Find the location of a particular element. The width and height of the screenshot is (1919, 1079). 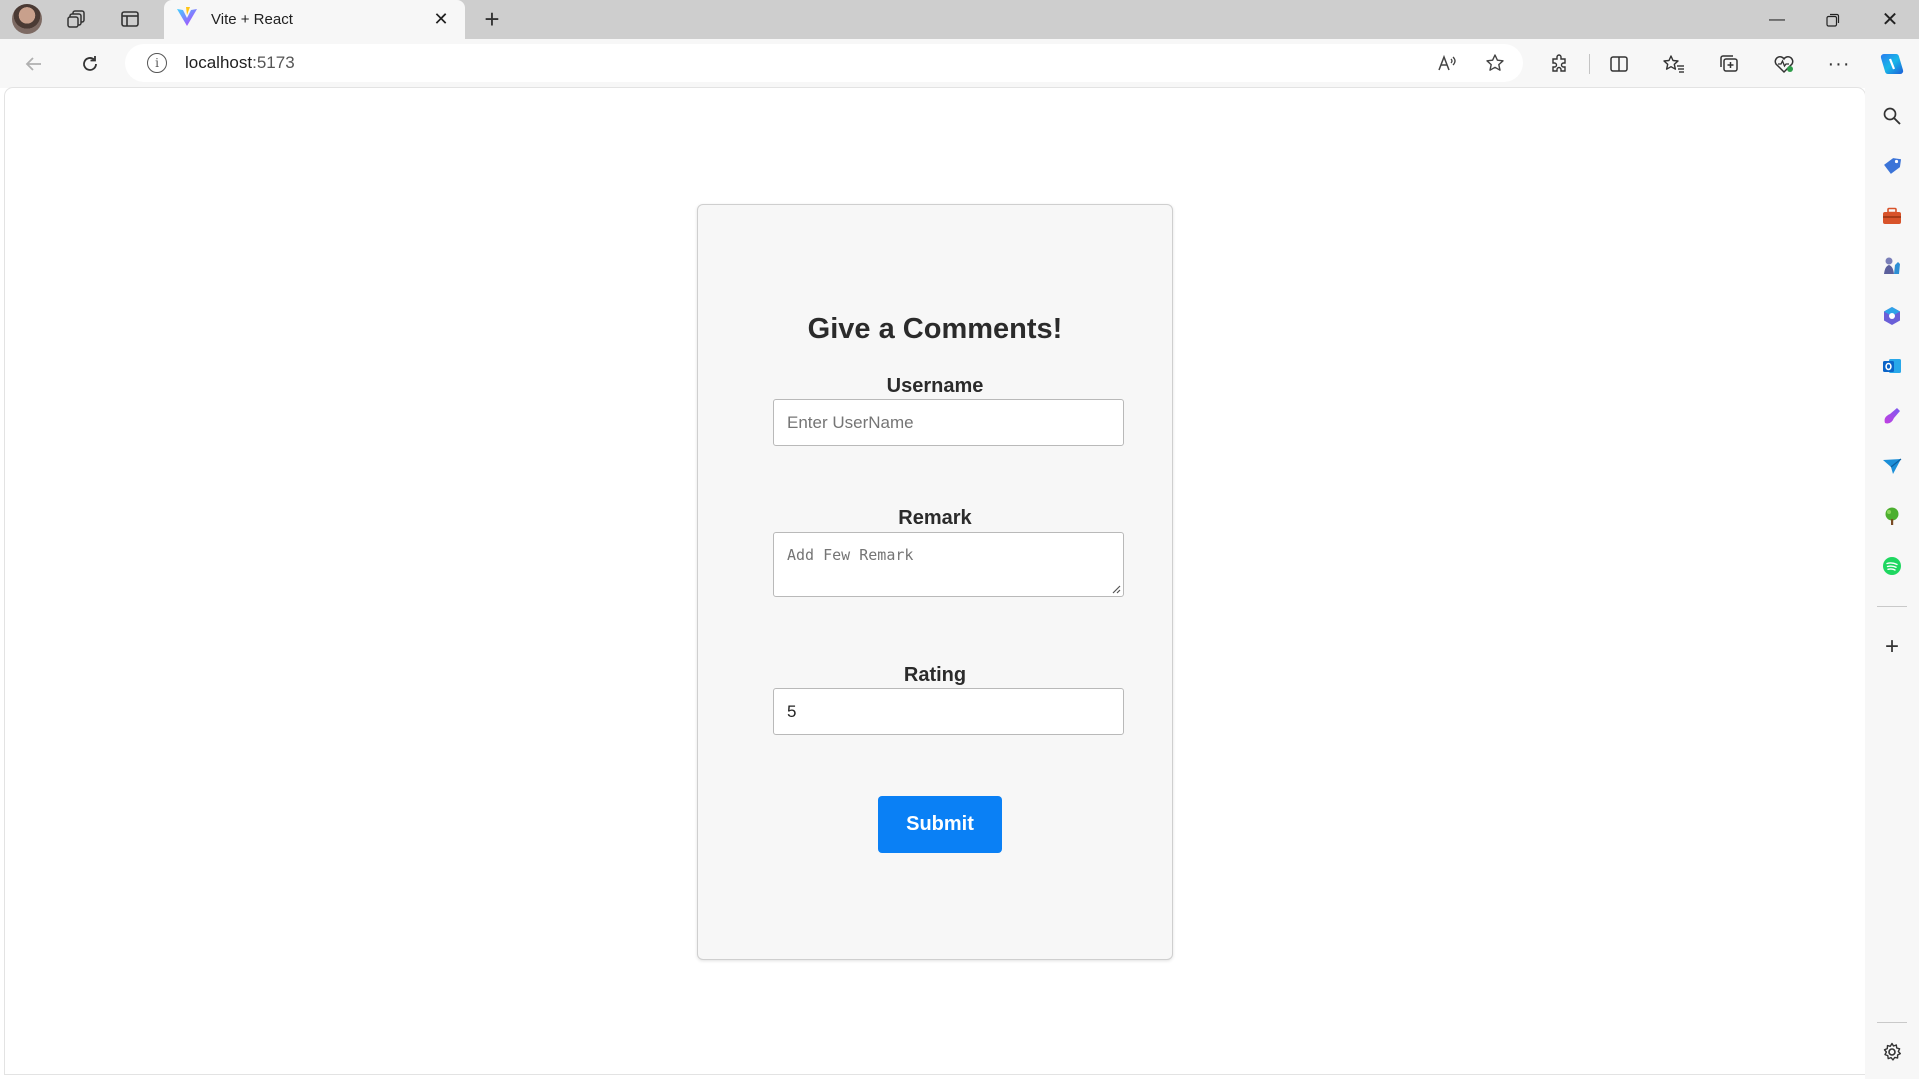

username-label: Username is located at coordinates (935, 386).